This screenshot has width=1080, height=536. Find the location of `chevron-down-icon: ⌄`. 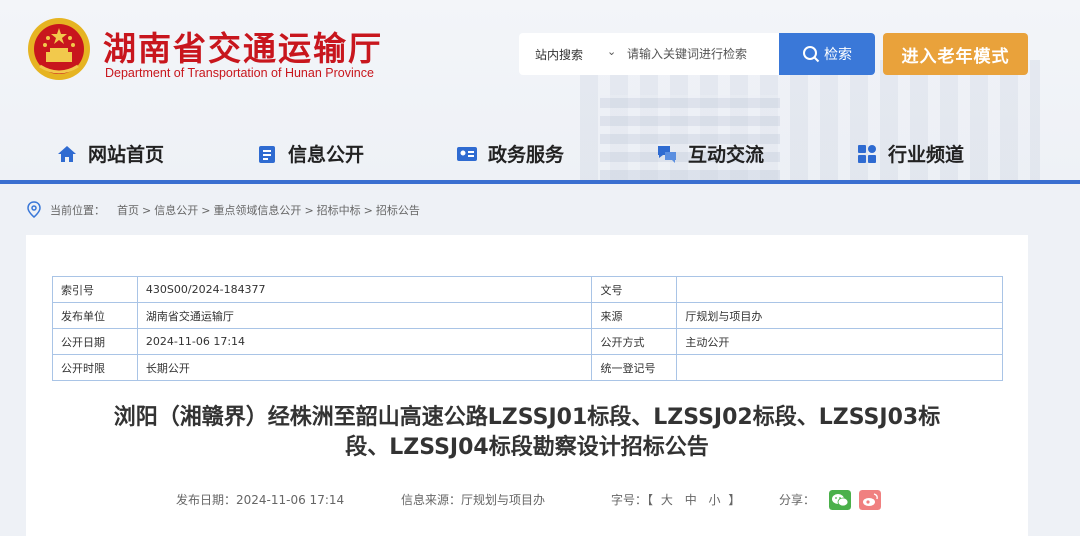

chevron-down-icon: ⌄ is located at coordinates (611, 51).